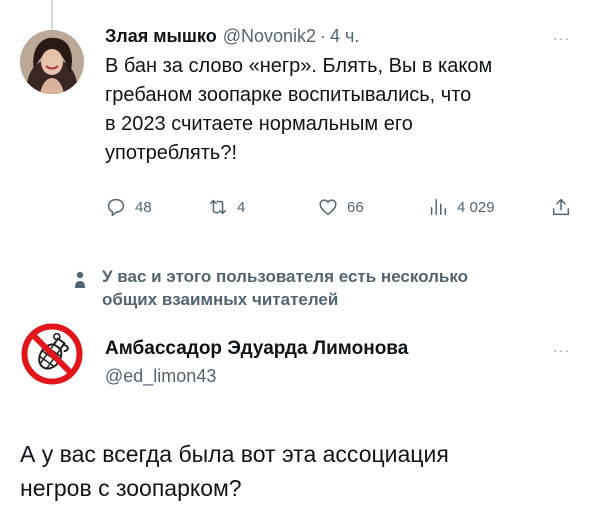 The image size is (590, 508). I want to click on share-icon, so click(561, 207).